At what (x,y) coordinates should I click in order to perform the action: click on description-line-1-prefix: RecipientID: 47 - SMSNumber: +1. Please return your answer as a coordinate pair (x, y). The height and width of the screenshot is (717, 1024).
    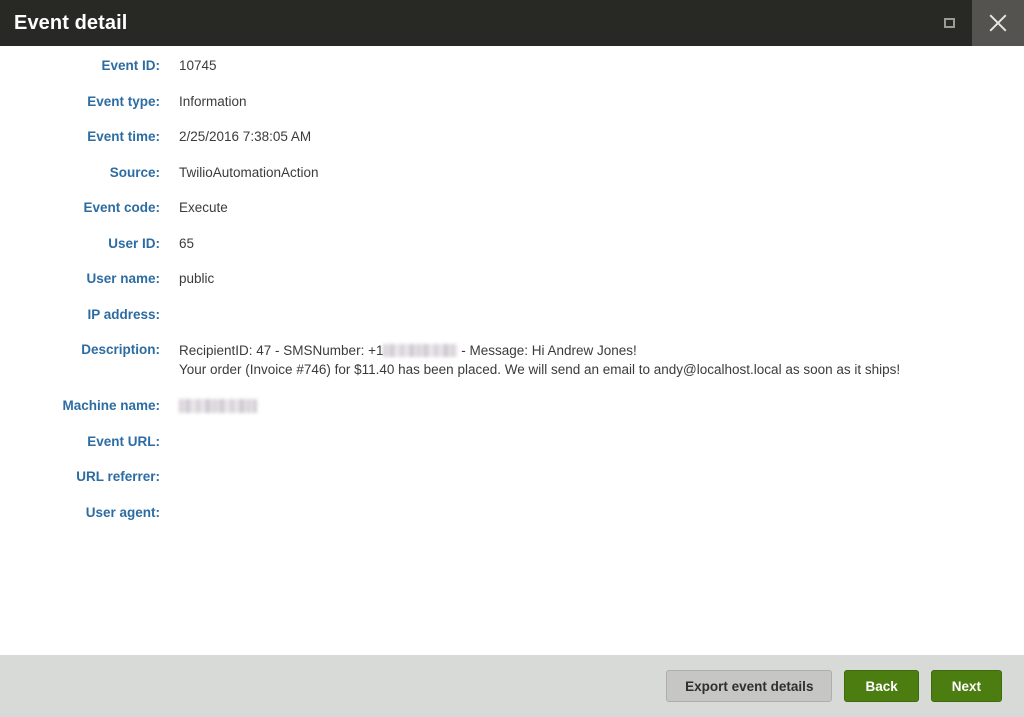
    Looking at the image, I should click on (281, 350).